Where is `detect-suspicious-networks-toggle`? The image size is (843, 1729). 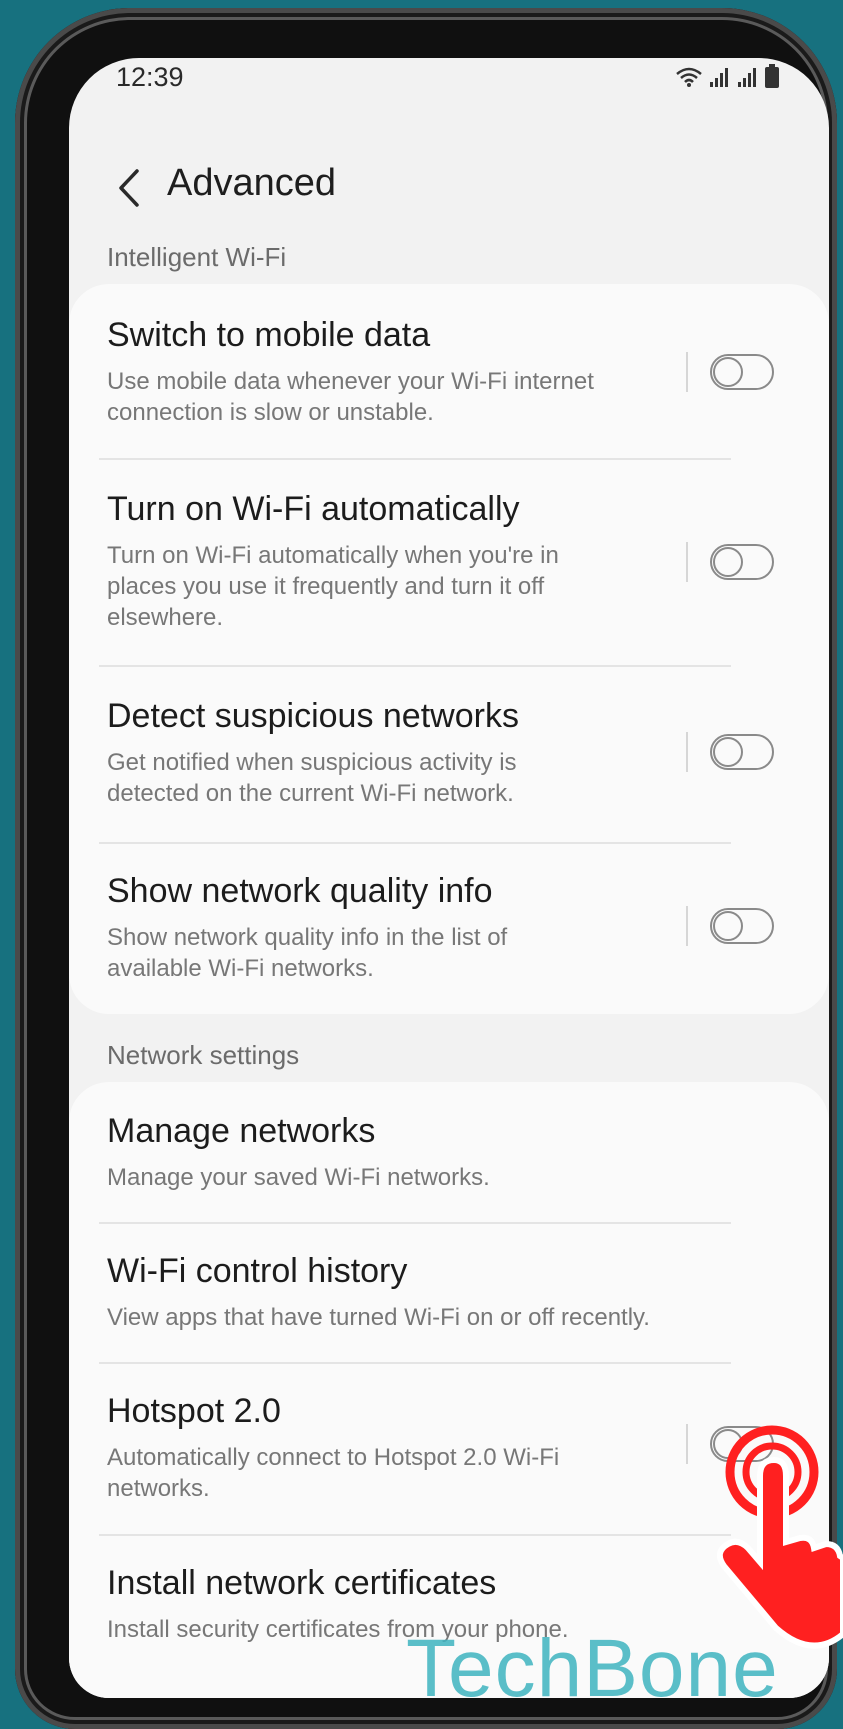 detect-suspicious-networks-toggle is located at coordinates (742, 752).